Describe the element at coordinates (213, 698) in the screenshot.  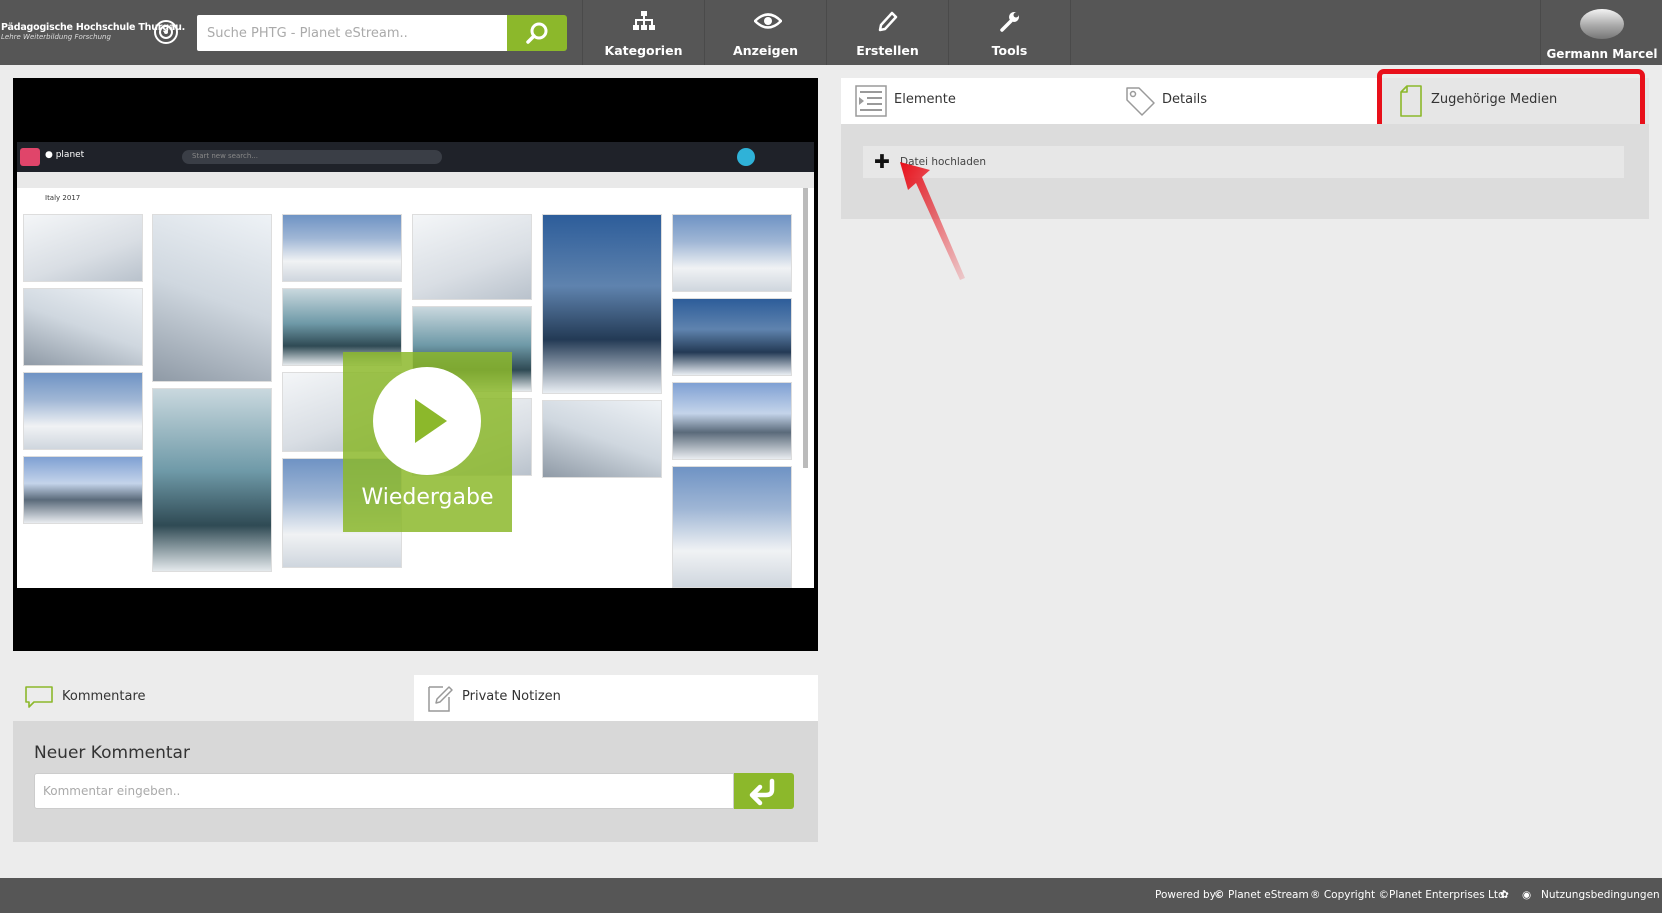
I see `tab-kommentare: Kommentare` at that location.